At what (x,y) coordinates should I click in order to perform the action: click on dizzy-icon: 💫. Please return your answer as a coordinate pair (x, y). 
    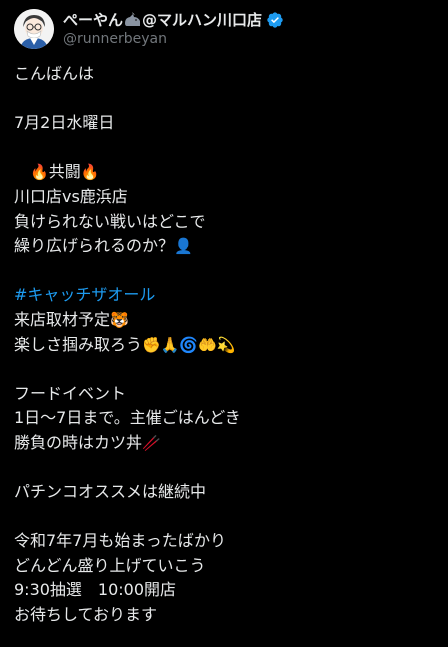
    Looking at the image, I should click on (226, 344).